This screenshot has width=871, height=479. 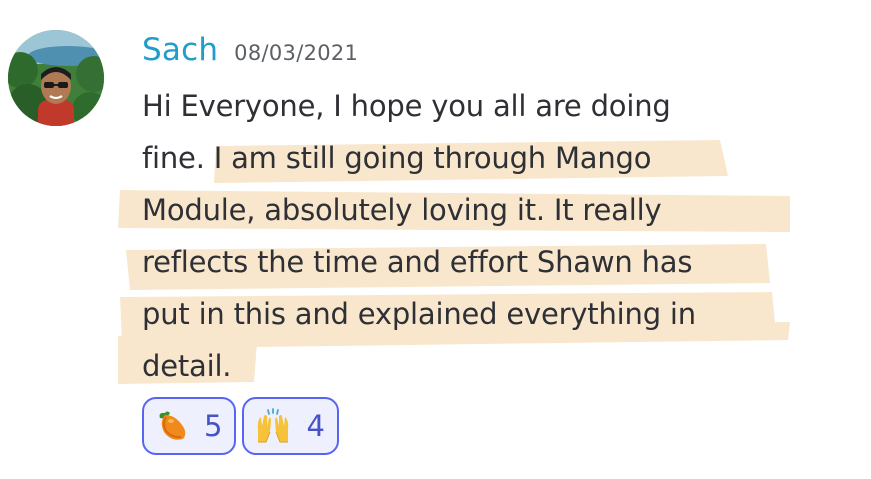 What do you see at coordinates (172, 425) in the screenshot?
I see `mango-emoji-icon` at bounding box center [172, 425].